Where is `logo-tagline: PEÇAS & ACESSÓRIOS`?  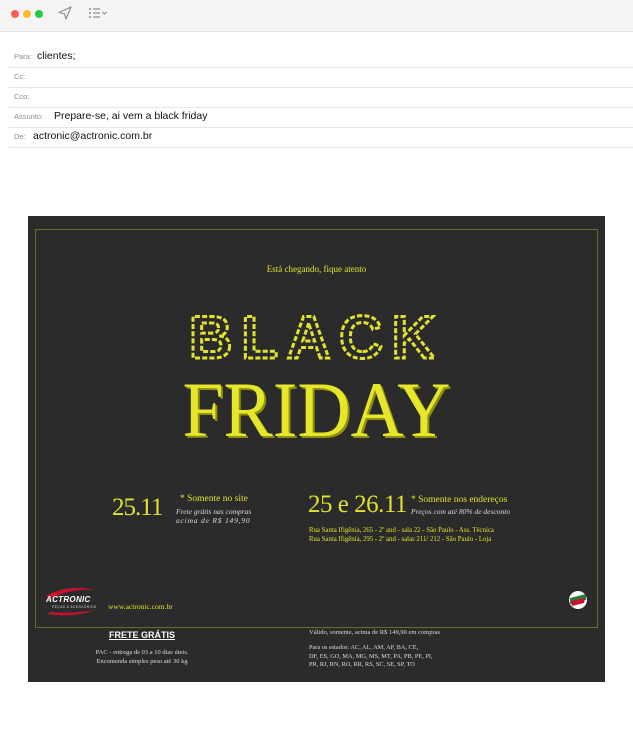
logo-tagline: PEÇAS & ACESSÓRIOS is located at coordinates (74, 607).